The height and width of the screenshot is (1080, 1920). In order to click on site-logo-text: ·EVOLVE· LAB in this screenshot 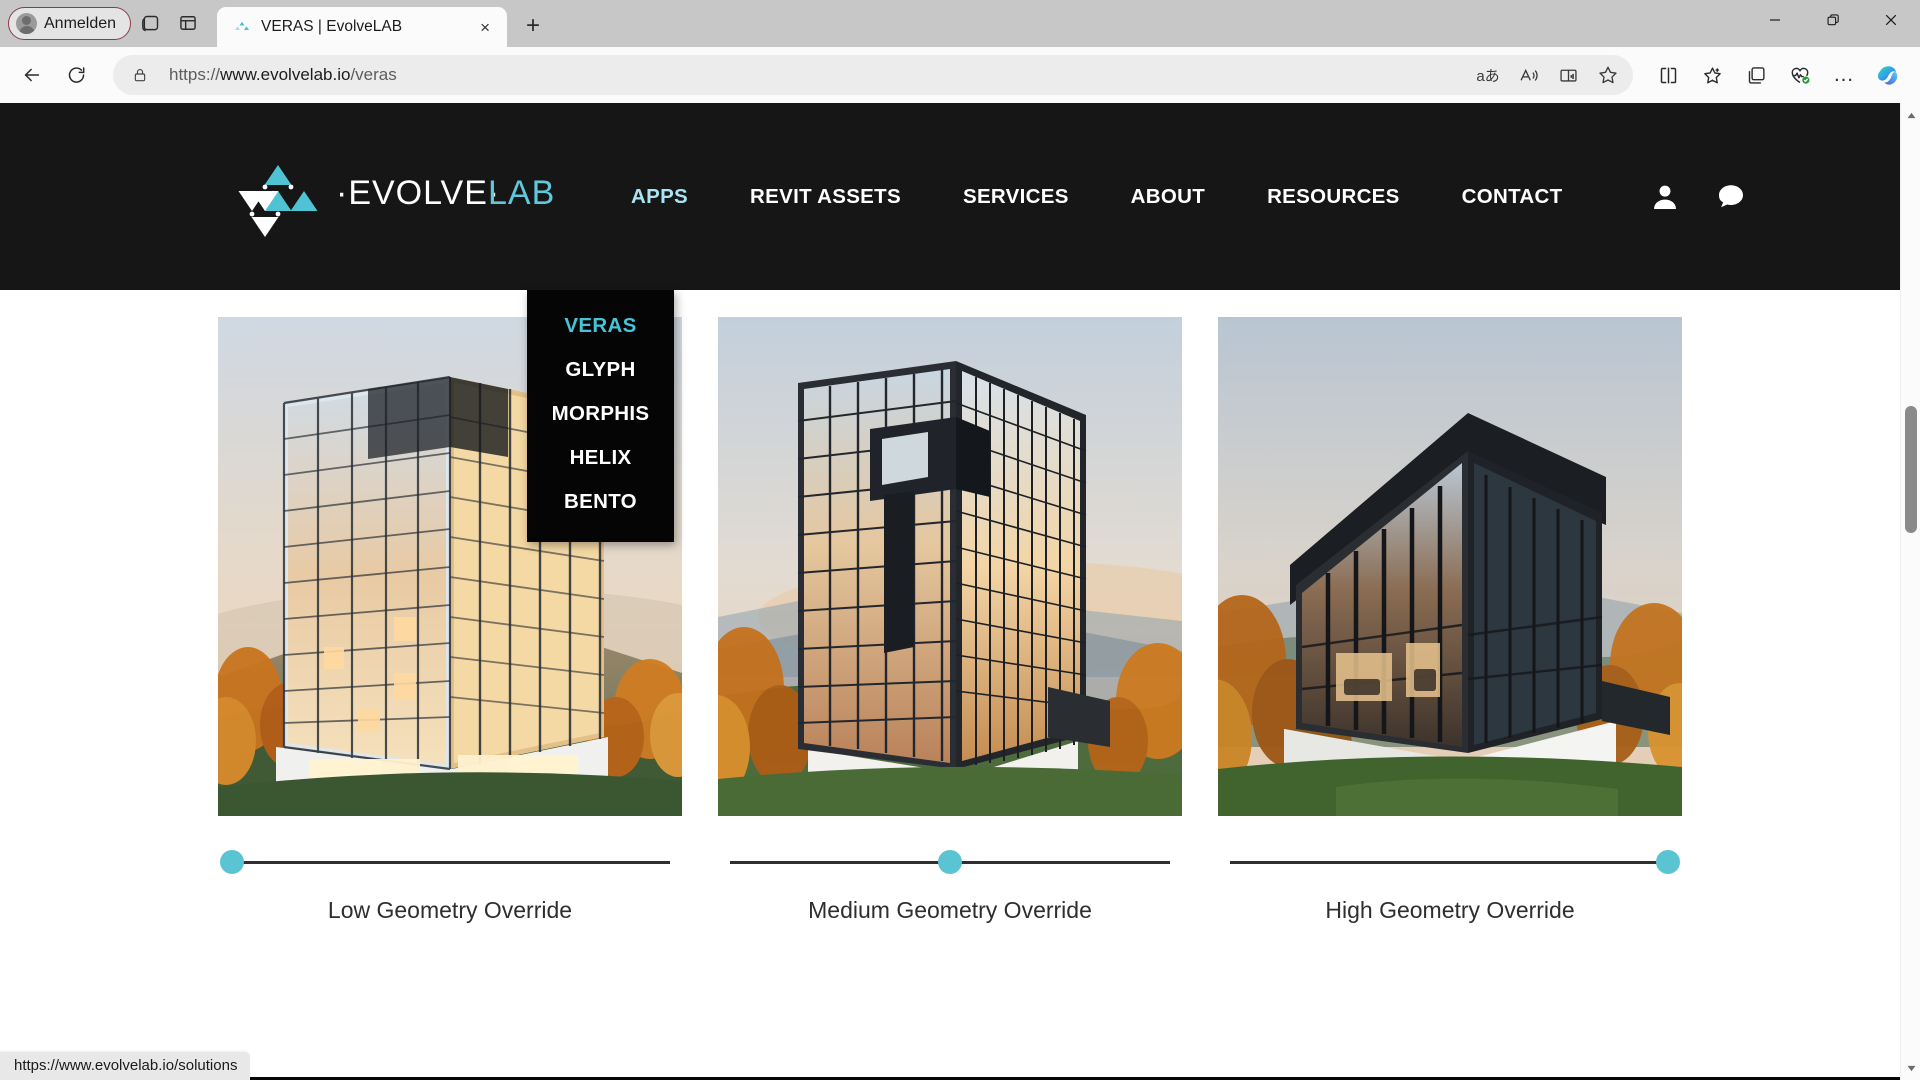, I will do `click(447, 196)`.